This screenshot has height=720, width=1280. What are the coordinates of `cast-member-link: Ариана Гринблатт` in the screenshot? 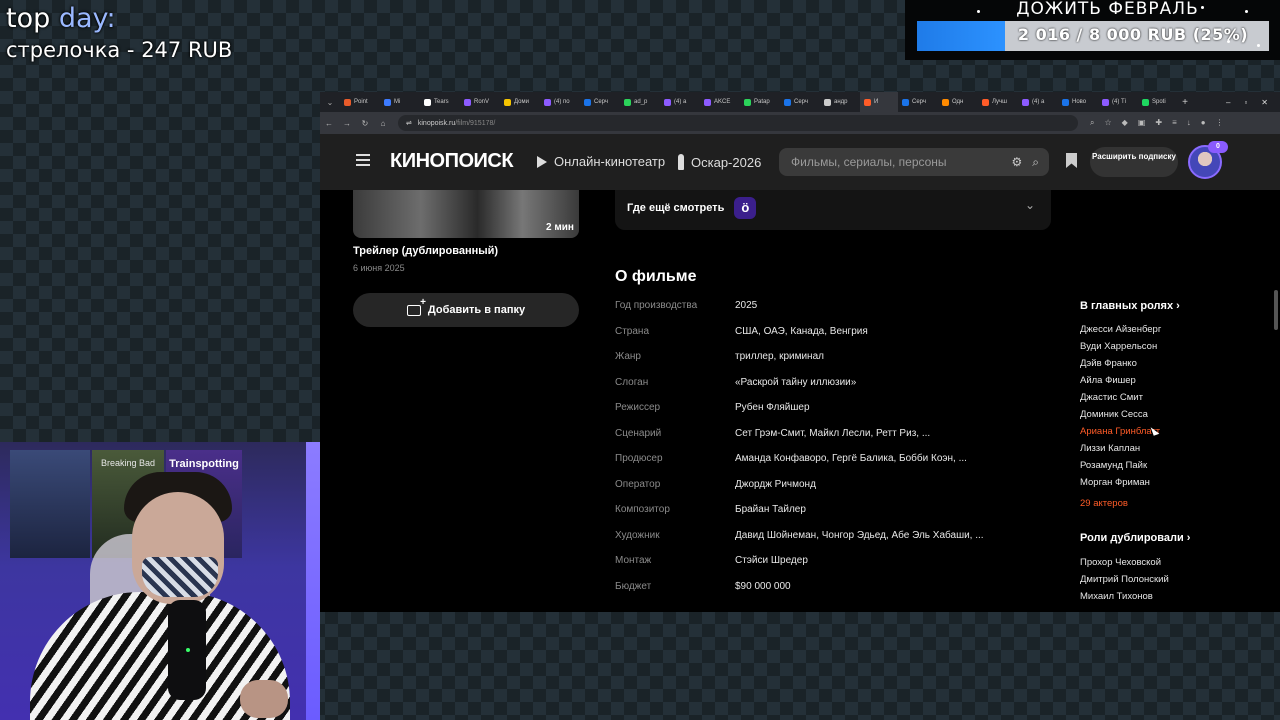 It's located at (1180, 433).